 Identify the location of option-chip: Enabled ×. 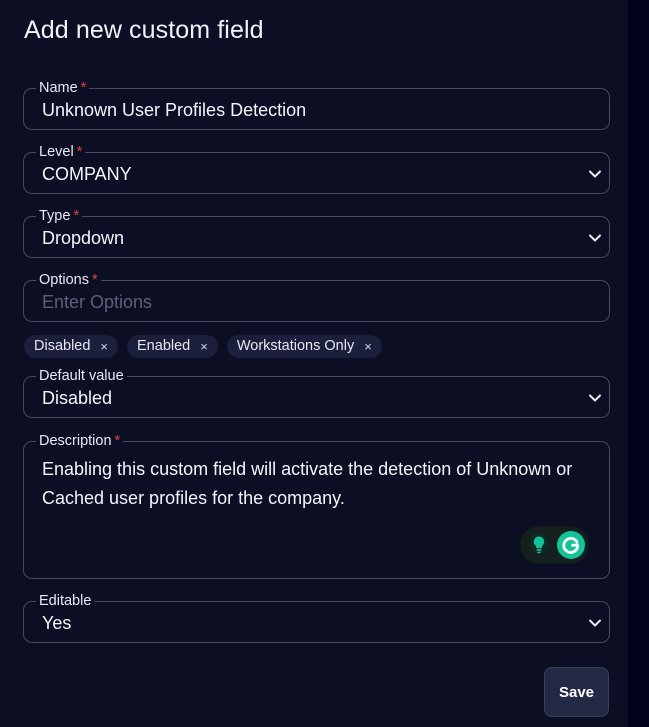
(172, 346).